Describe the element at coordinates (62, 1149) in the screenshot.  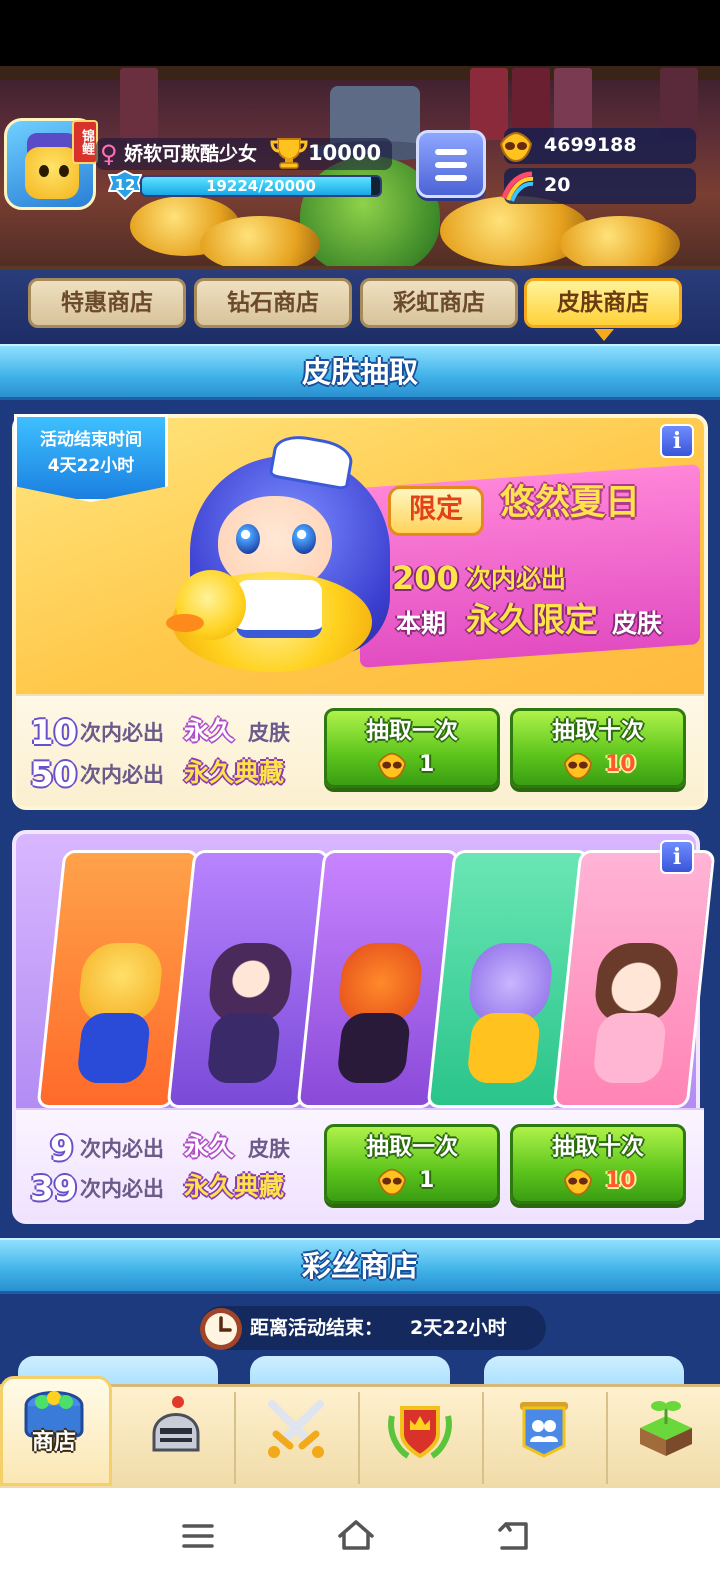
I see `pity-count: 9` at that location.